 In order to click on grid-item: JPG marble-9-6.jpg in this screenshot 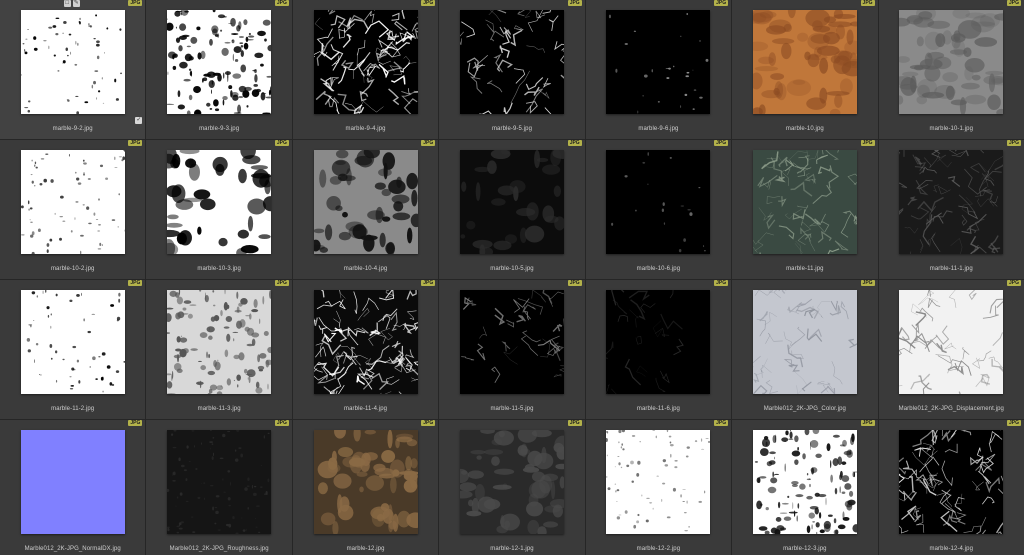, I will do `click(658, 69)`.